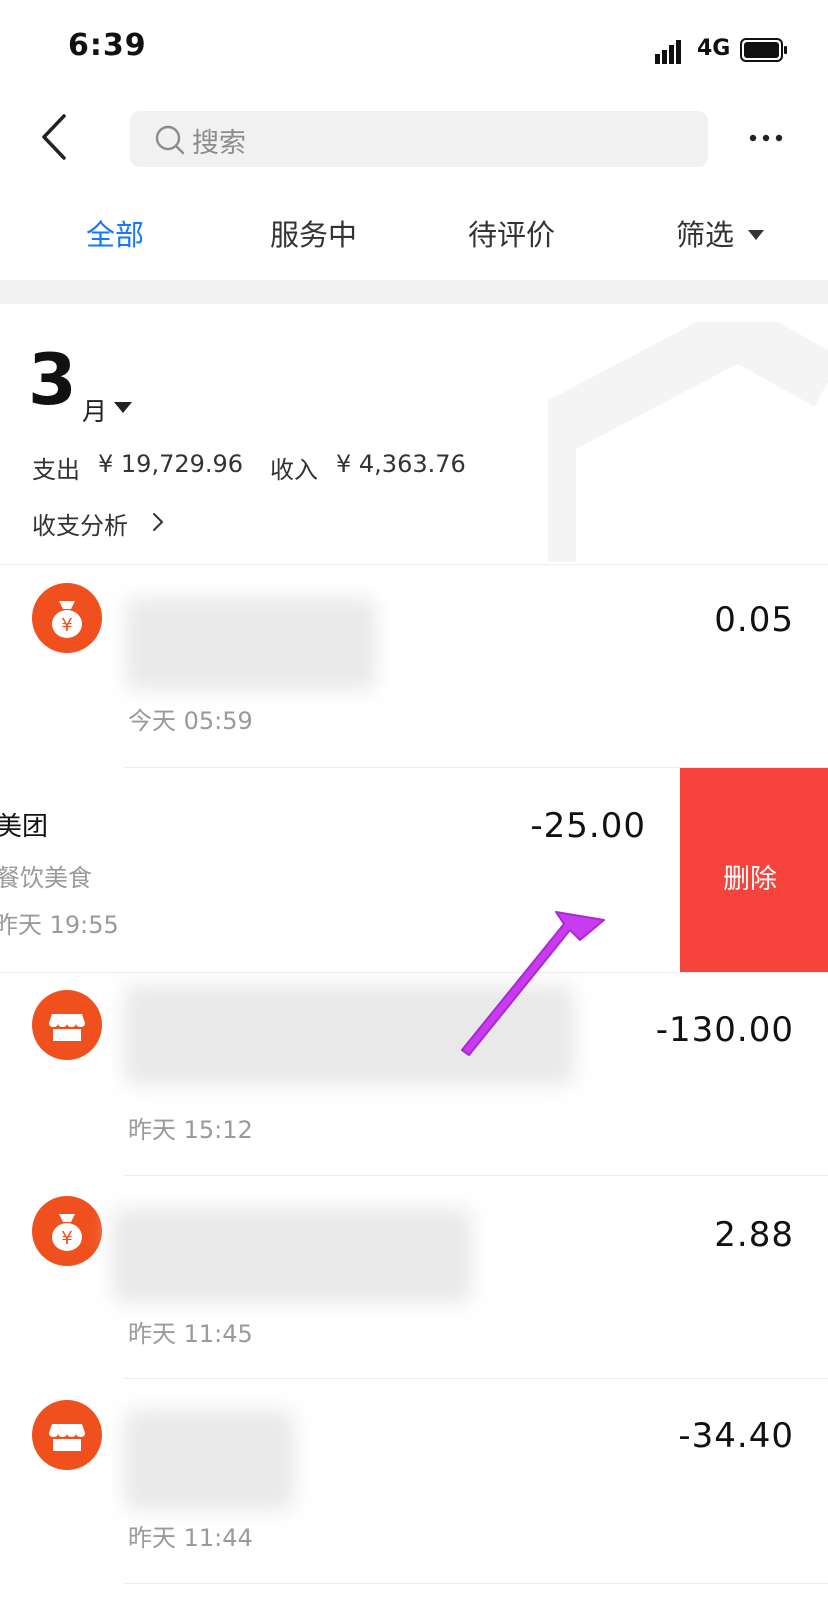 This screenshot has width=828, height=1600. I want to click on tab-all: 全部, so click(115, 233).